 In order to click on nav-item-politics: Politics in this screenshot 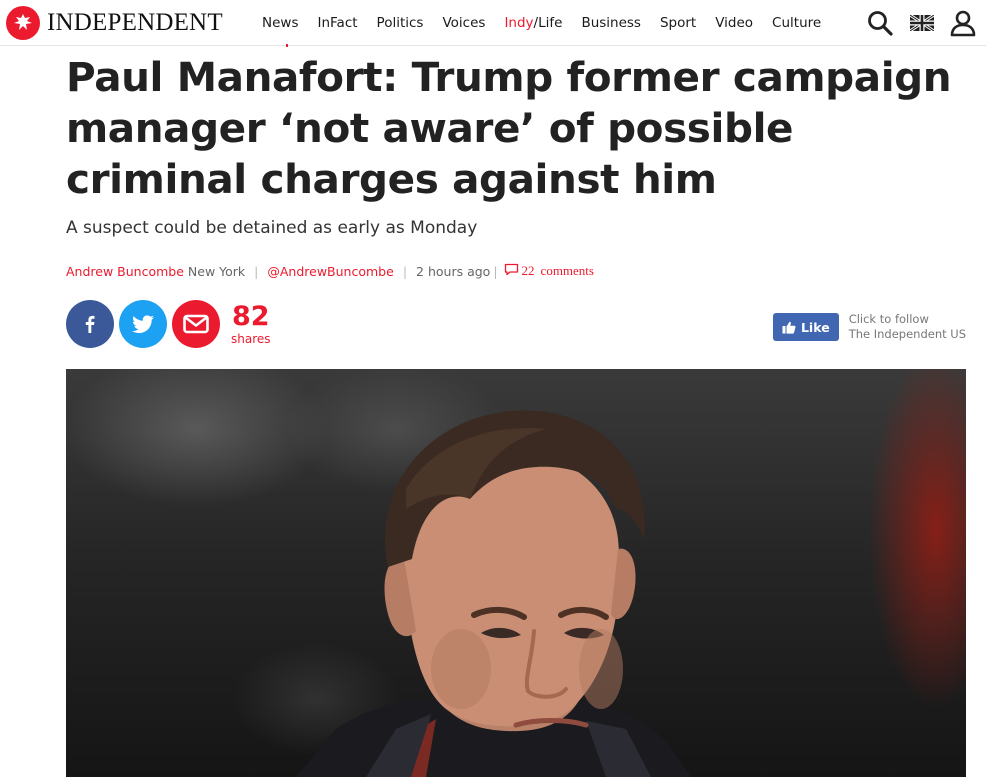, I will do `click(400, 23)`.